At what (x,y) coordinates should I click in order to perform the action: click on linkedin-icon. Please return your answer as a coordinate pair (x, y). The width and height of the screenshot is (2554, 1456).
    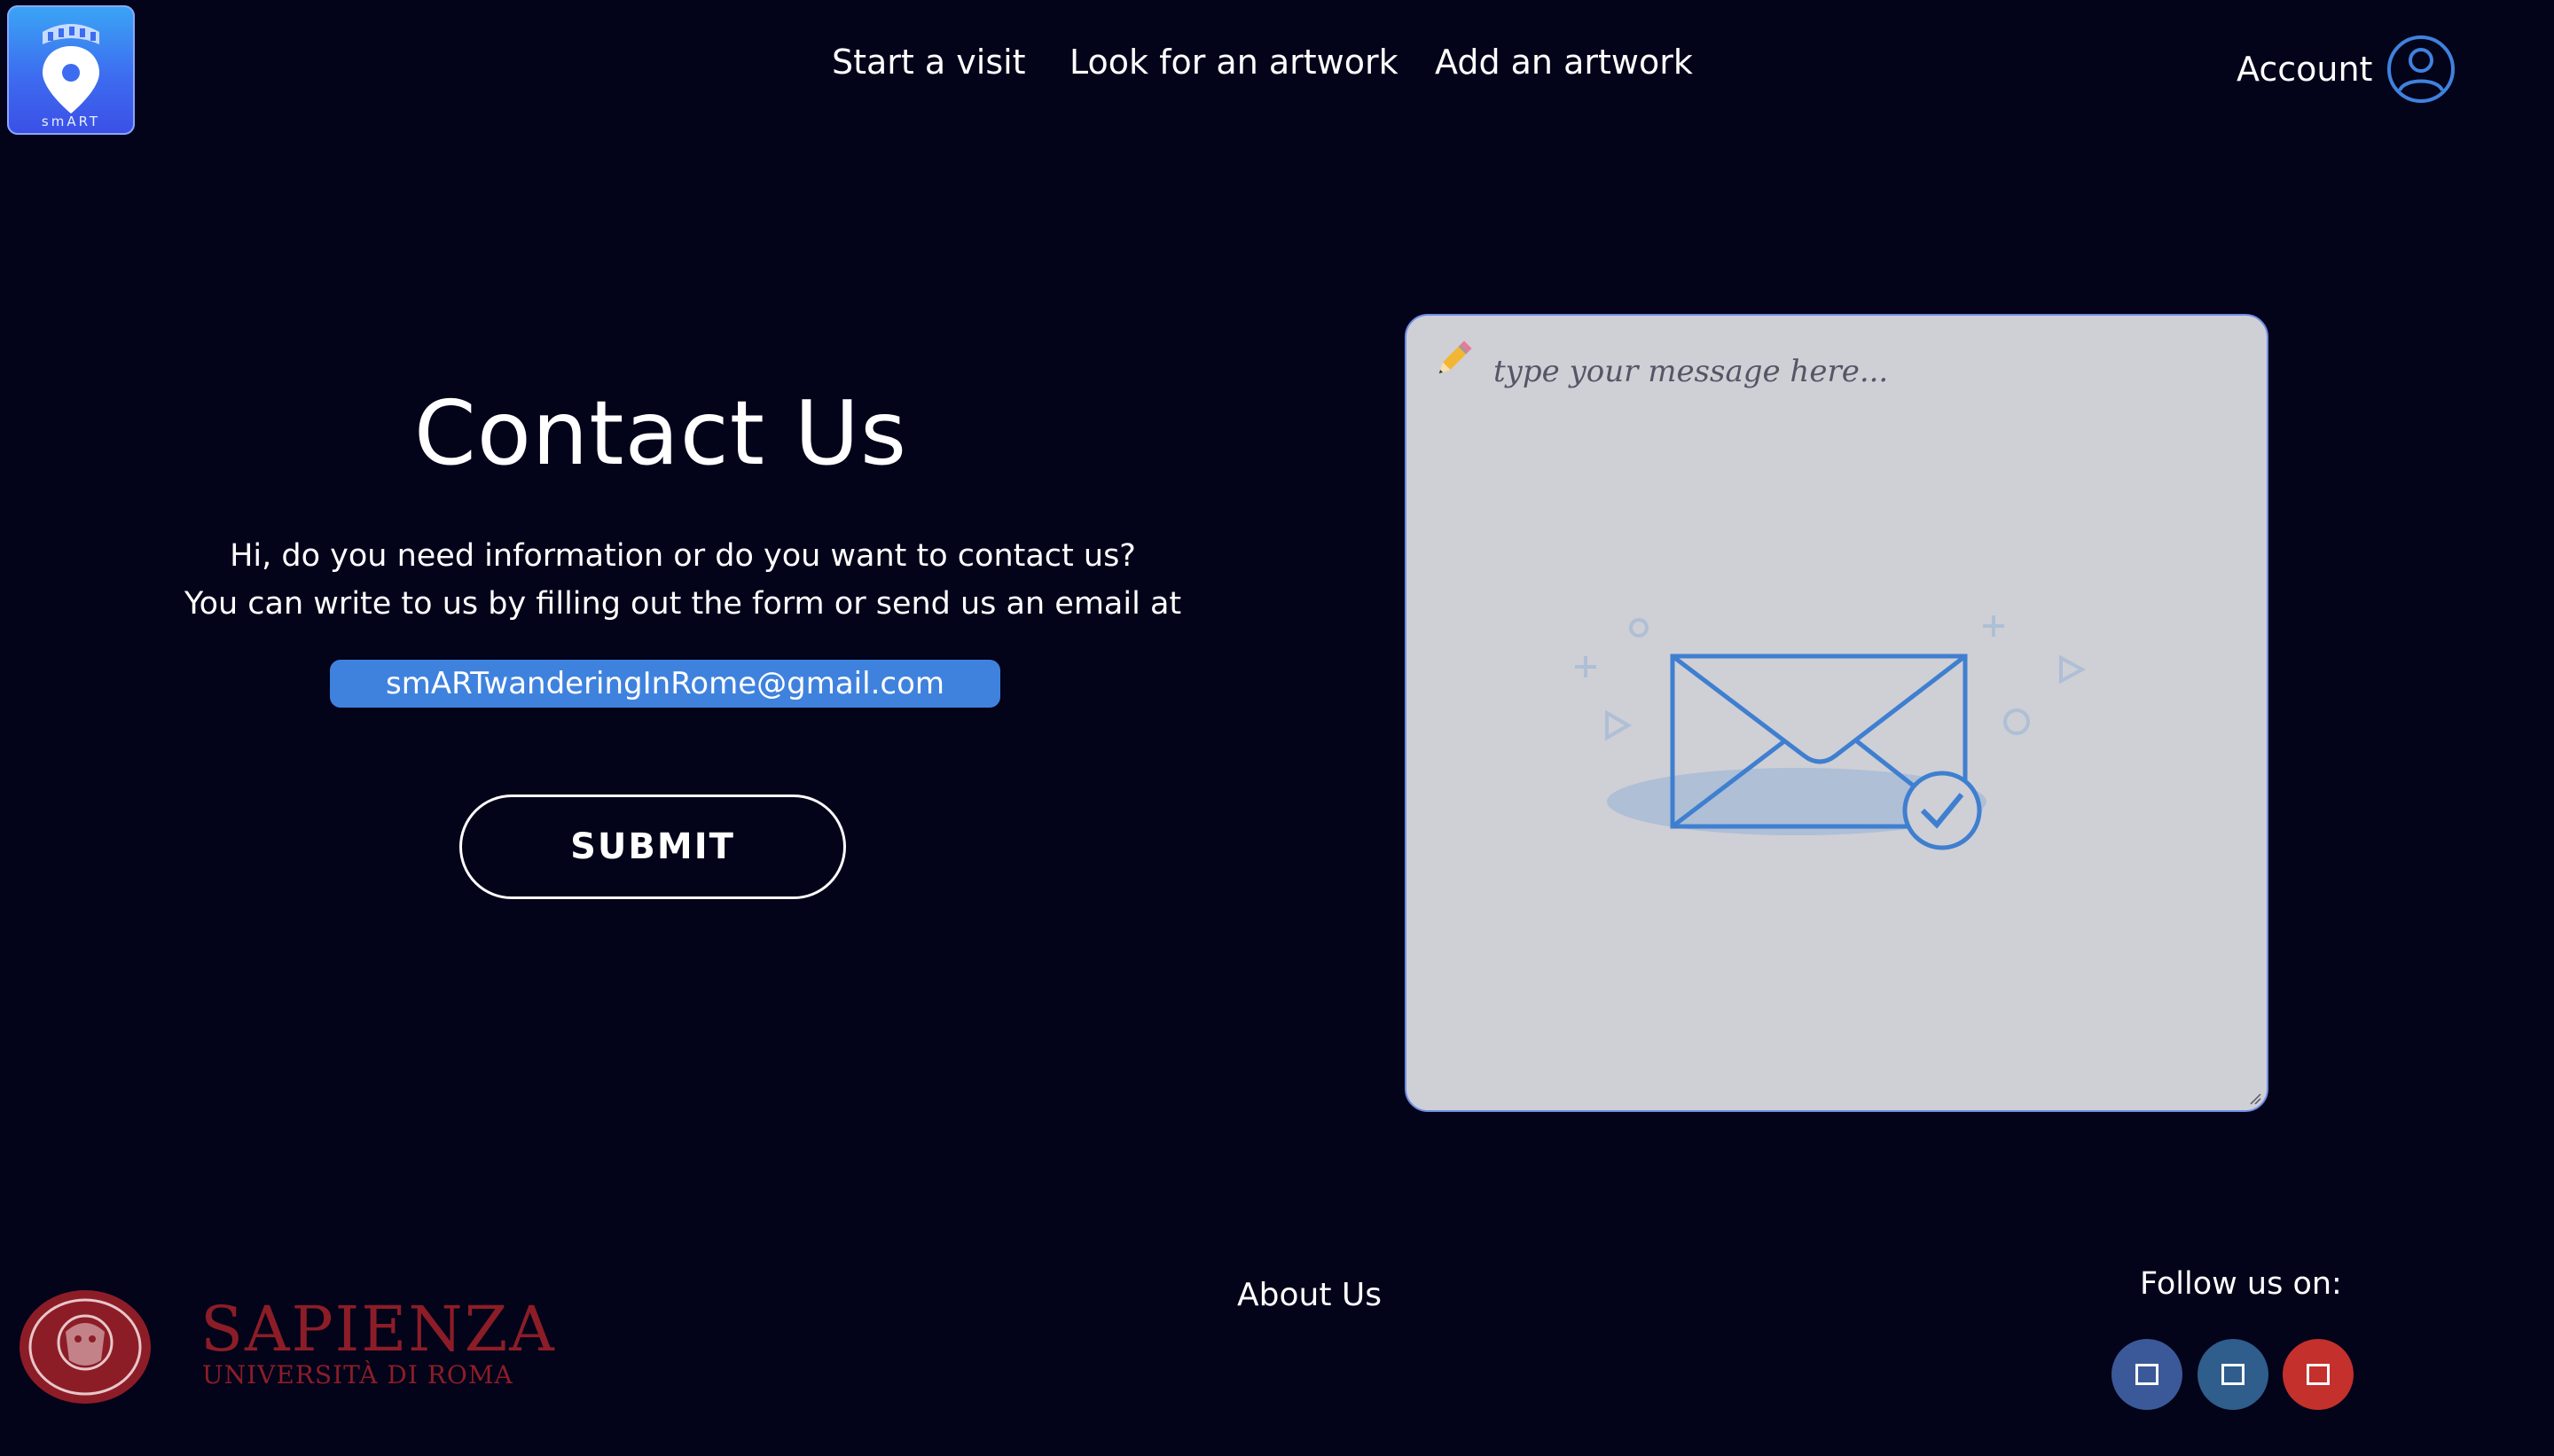
    Looking at the image, I should click on (2233, 1374).